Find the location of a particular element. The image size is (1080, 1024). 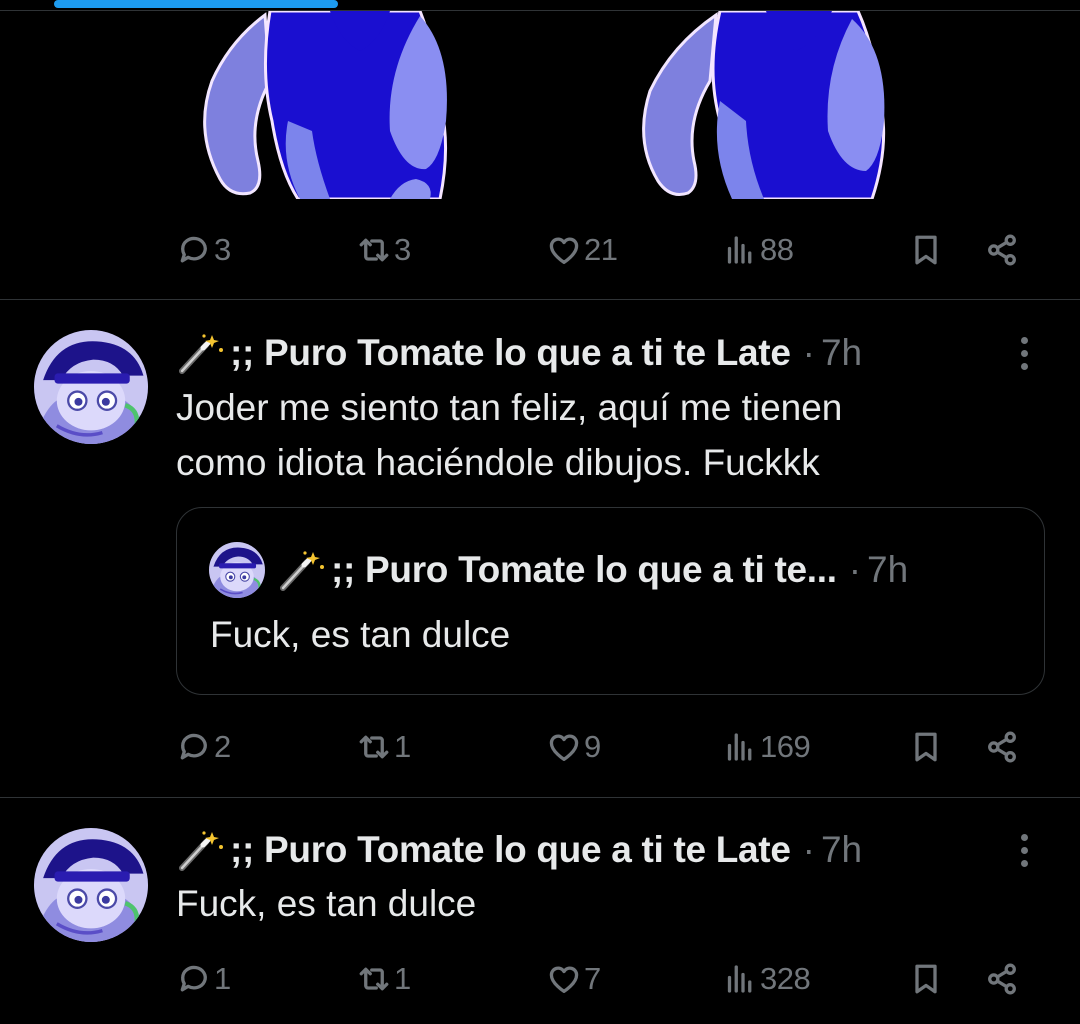

post-text-line: como idiota haciéndole dibujos. Fuckkk is located at coordinates (498, 462).